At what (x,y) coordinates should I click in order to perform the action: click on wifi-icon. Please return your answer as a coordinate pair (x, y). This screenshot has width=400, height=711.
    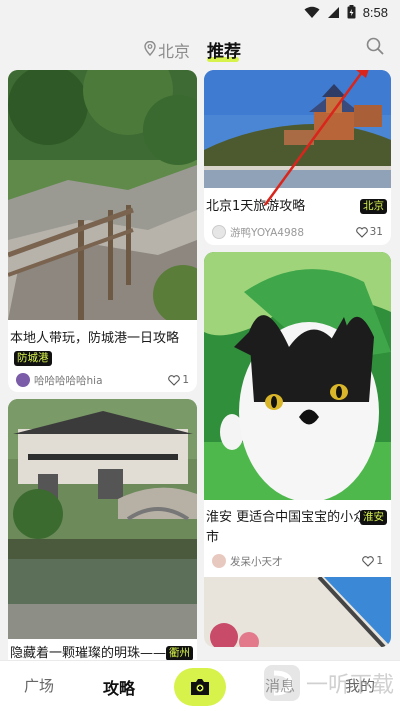
    Looking at the image, I should click on (312, 12).